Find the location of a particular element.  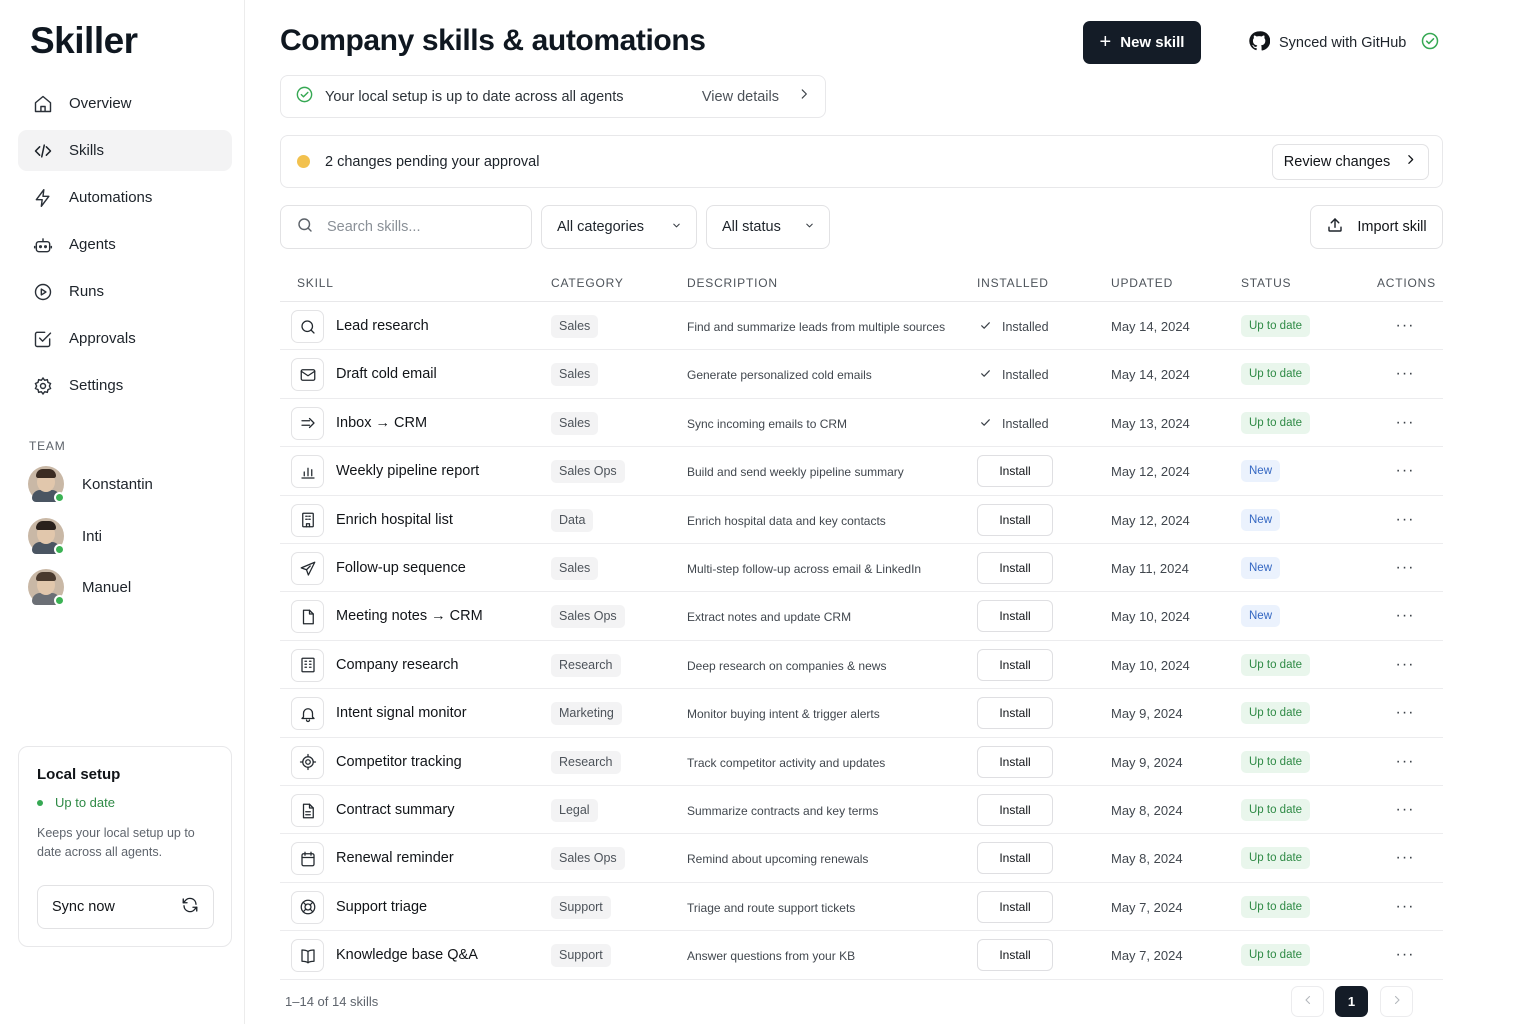

new-skill-button: + New skill is located at coordinates (1142, 42).